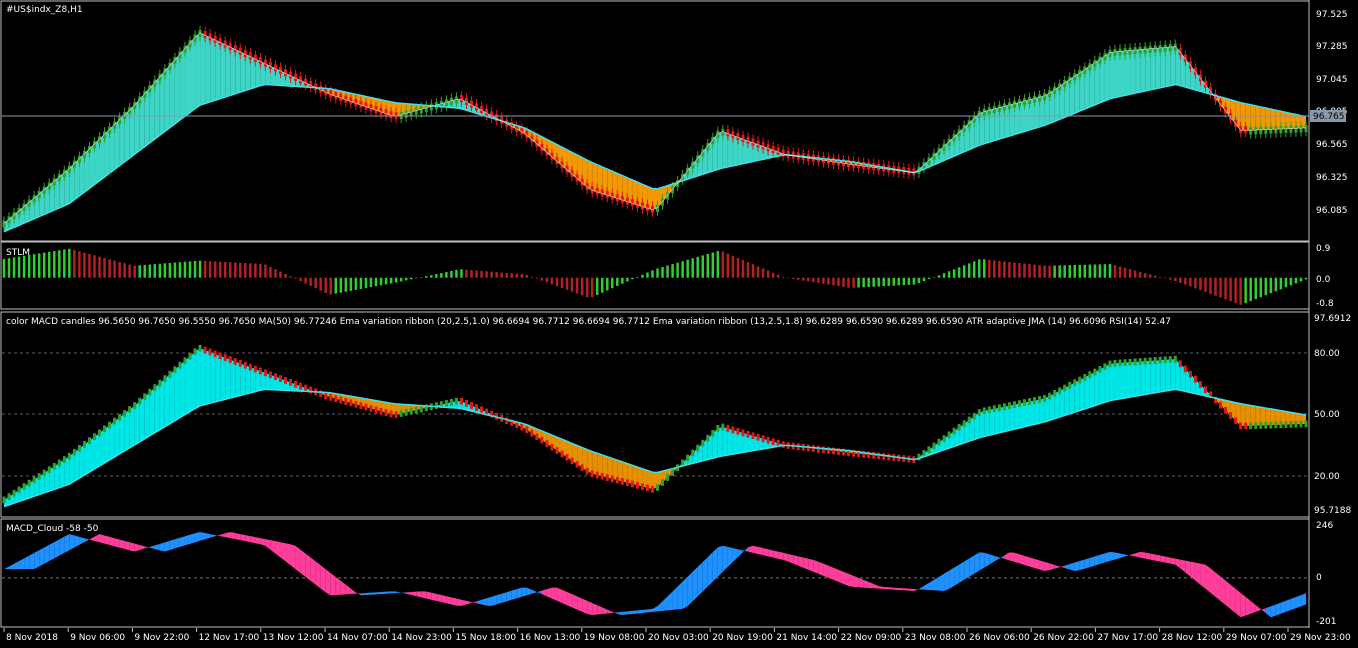  What do you see at coordinates (1063, 638) in the screenshot?
I see `time-tick-label: 26 Nov 22:00` at bounding box center [1063, 638].